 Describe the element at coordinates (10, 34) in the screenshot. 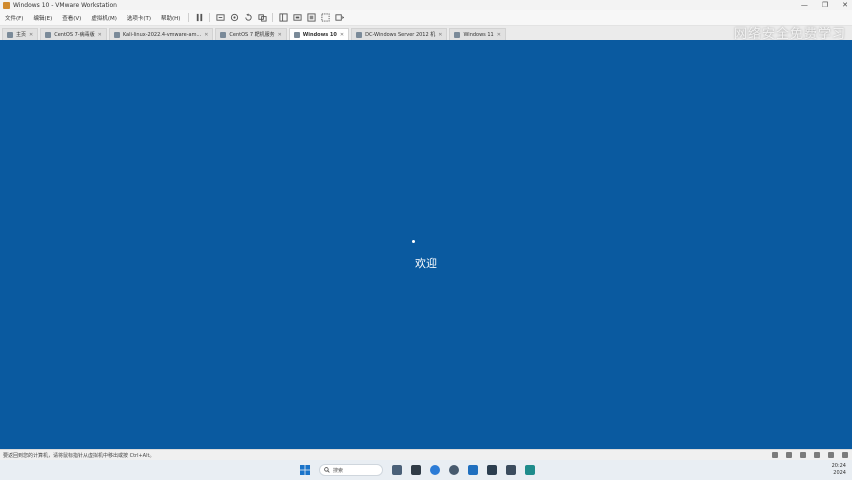

I see `home-icon` at that location.